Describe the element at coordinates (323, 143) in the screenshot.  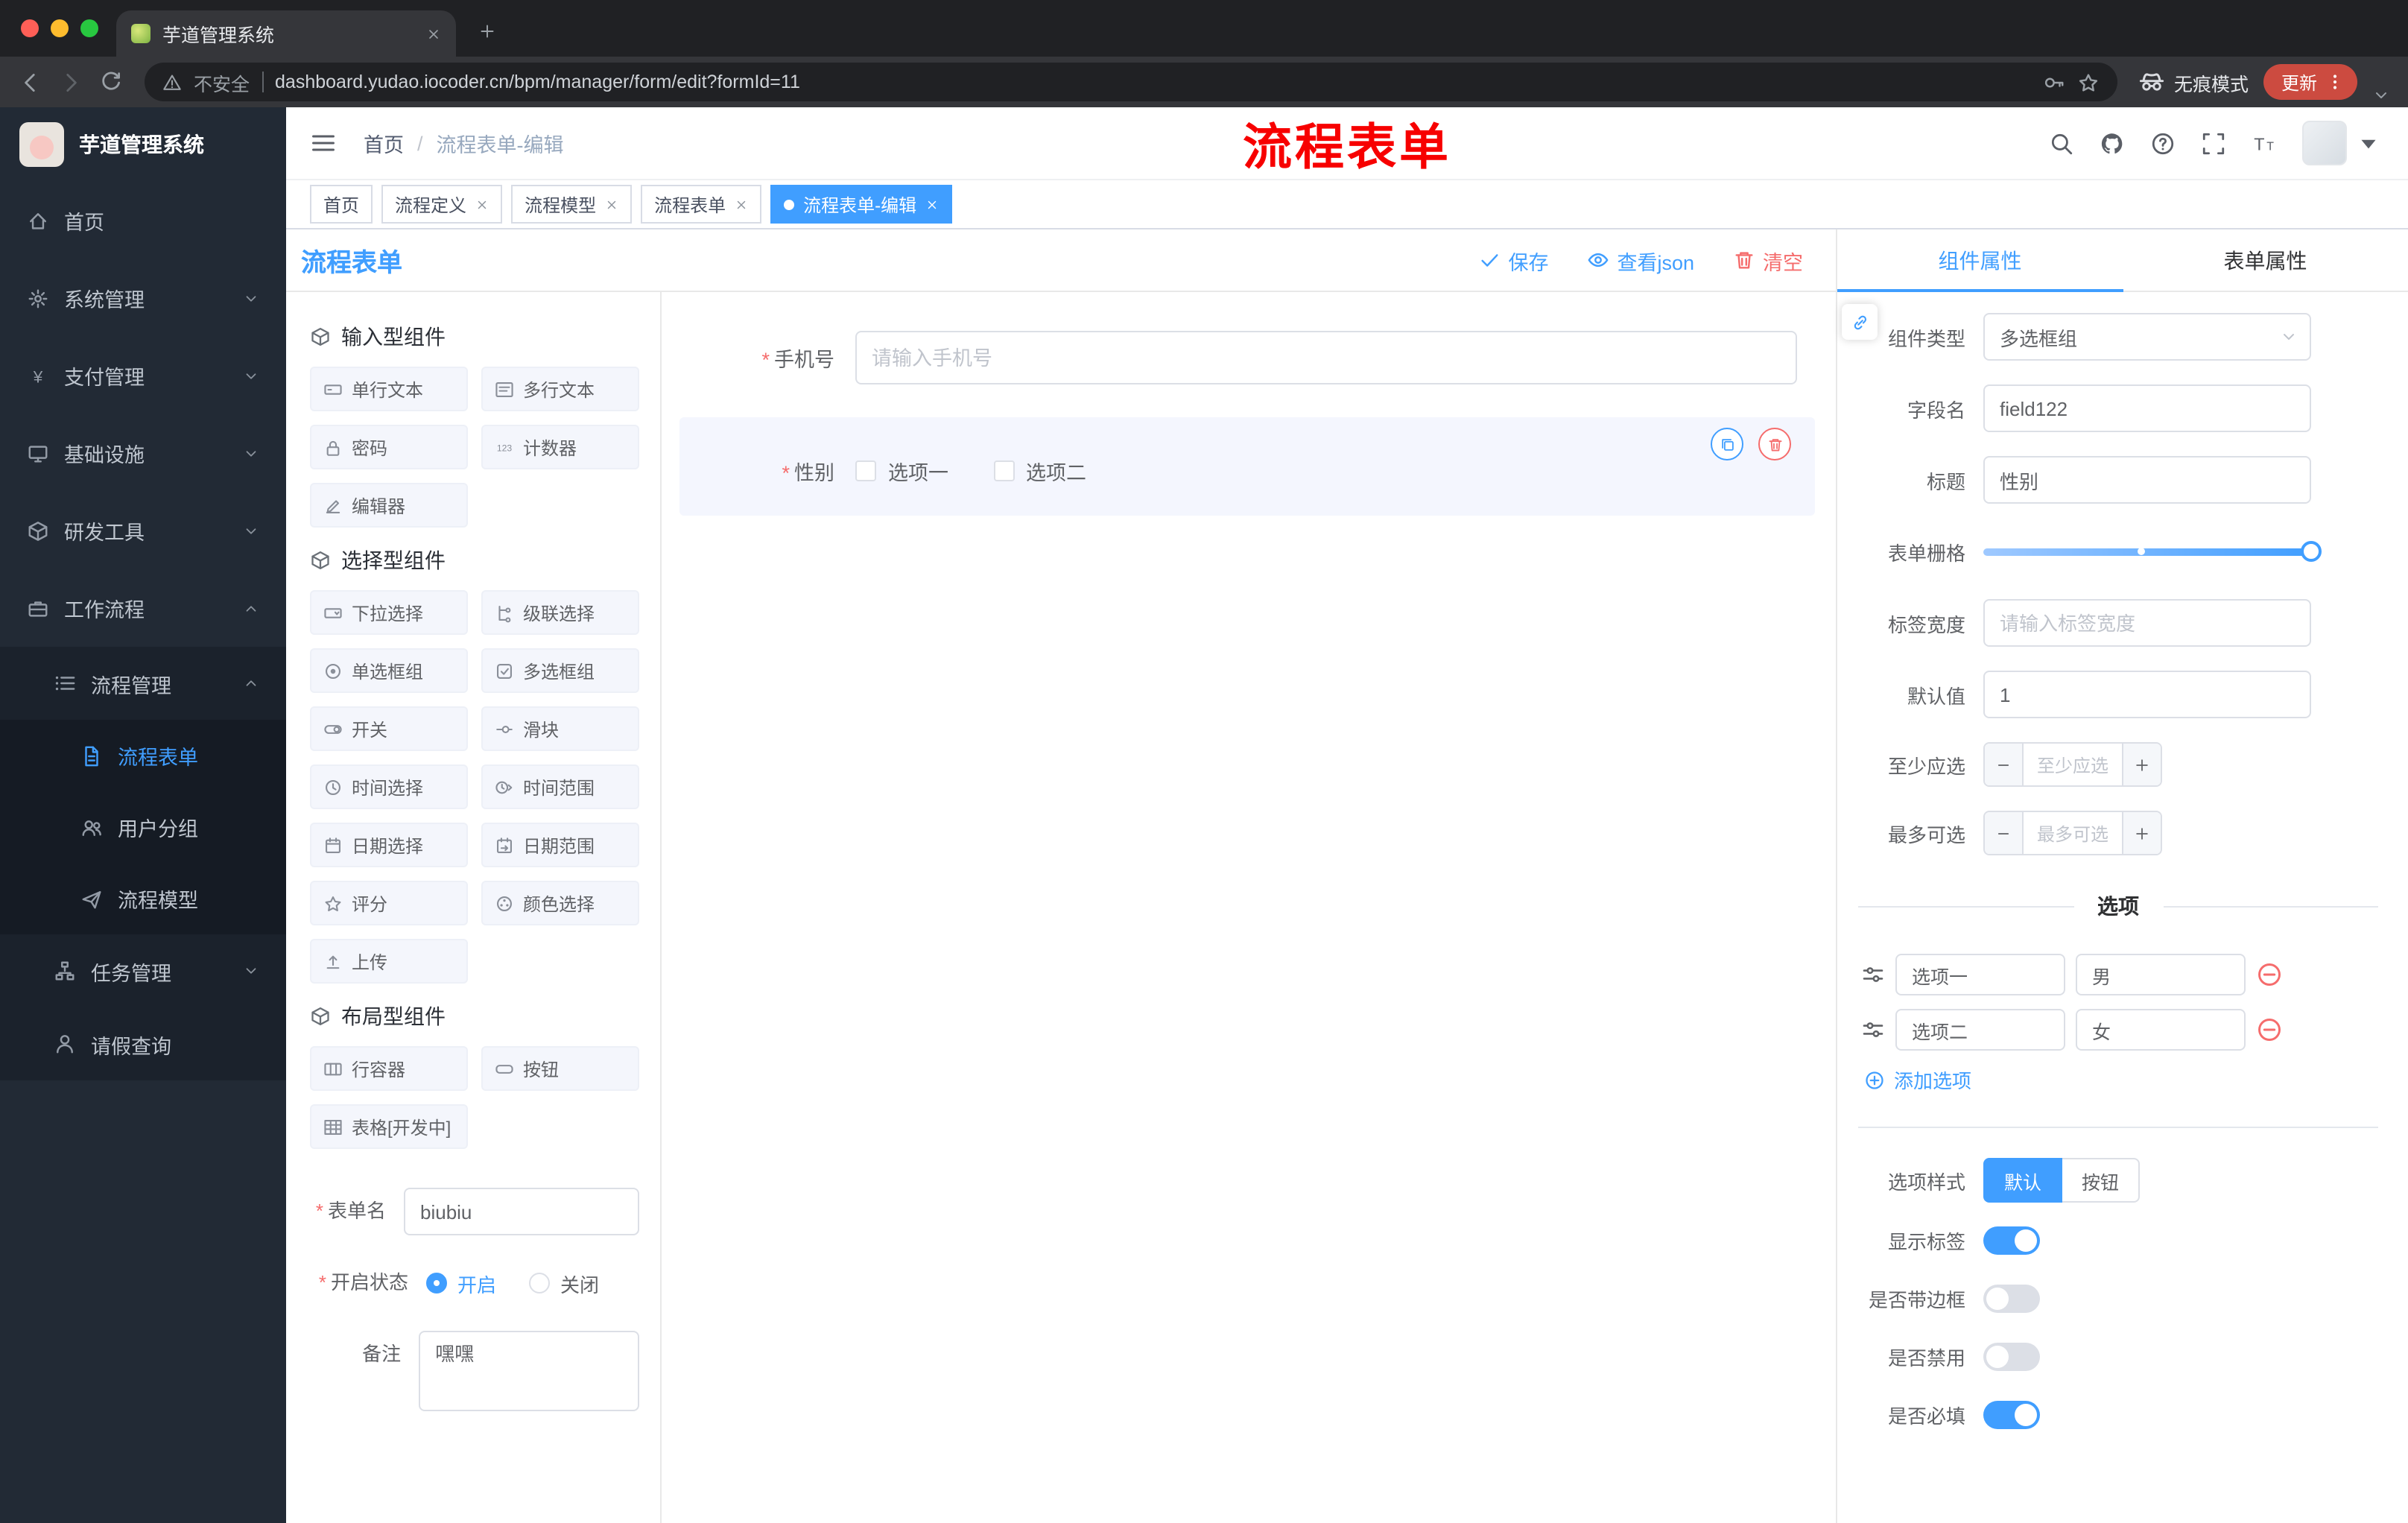
I see `hamburger-menu-icon` at that location.